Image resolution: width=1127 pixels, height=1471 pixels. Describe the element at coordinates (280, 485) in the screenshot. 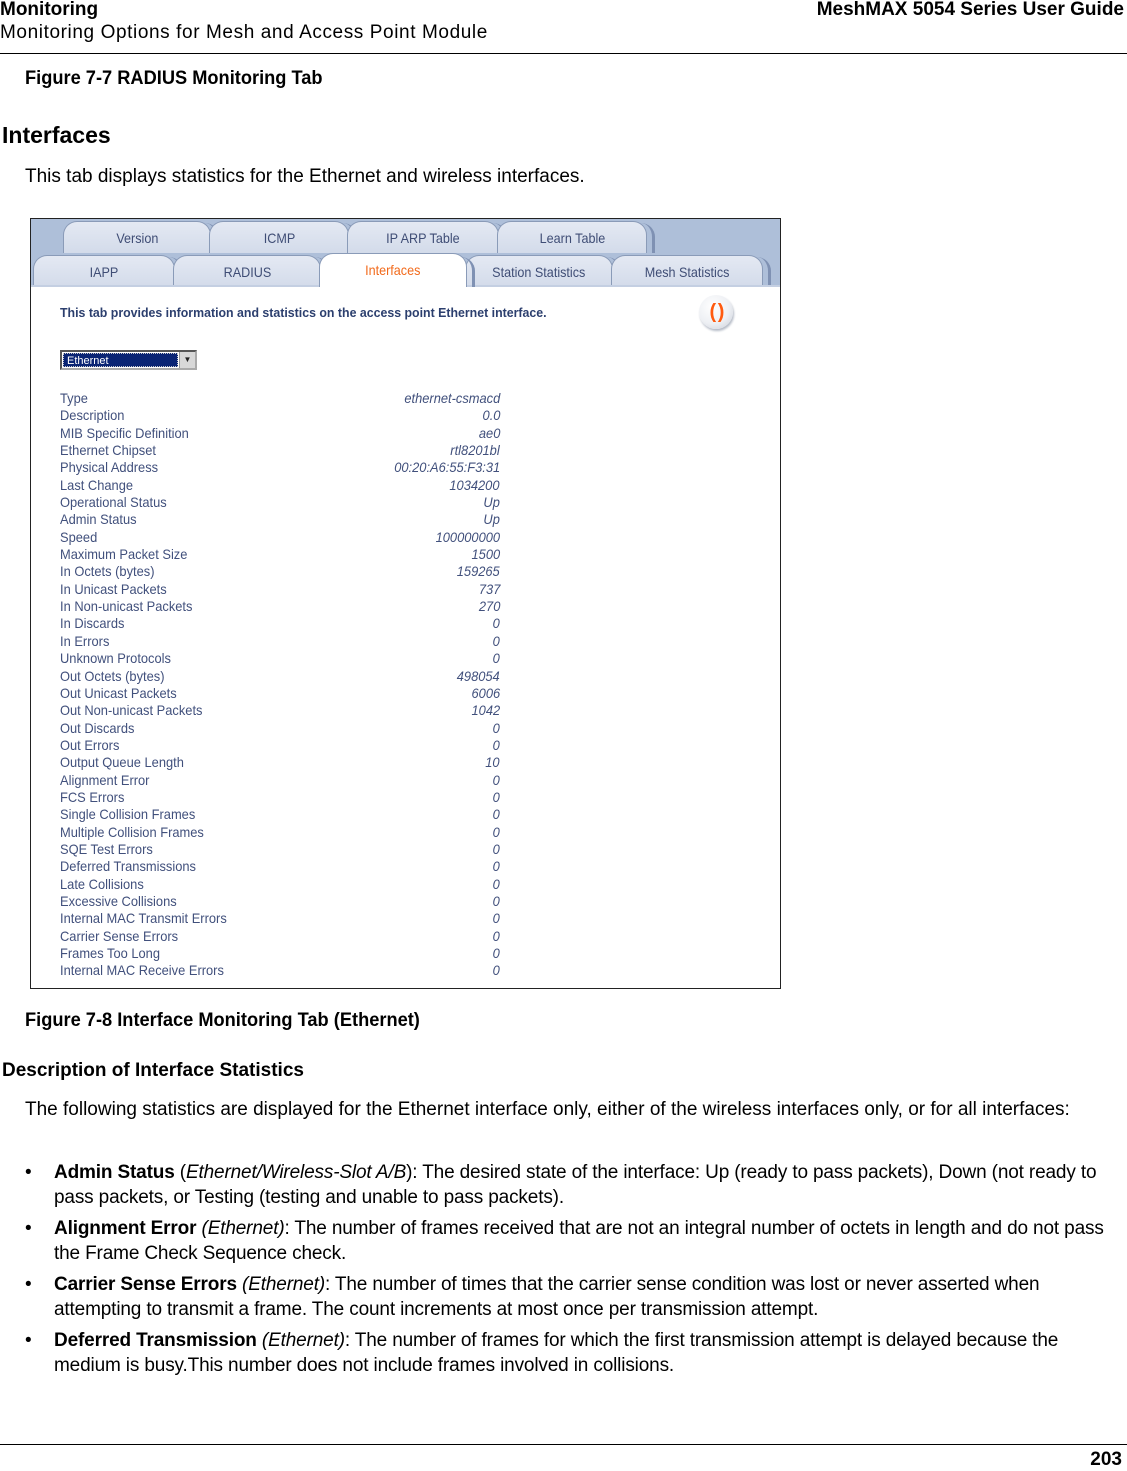

I see `stat-row: Last Change 1034200` at that location.